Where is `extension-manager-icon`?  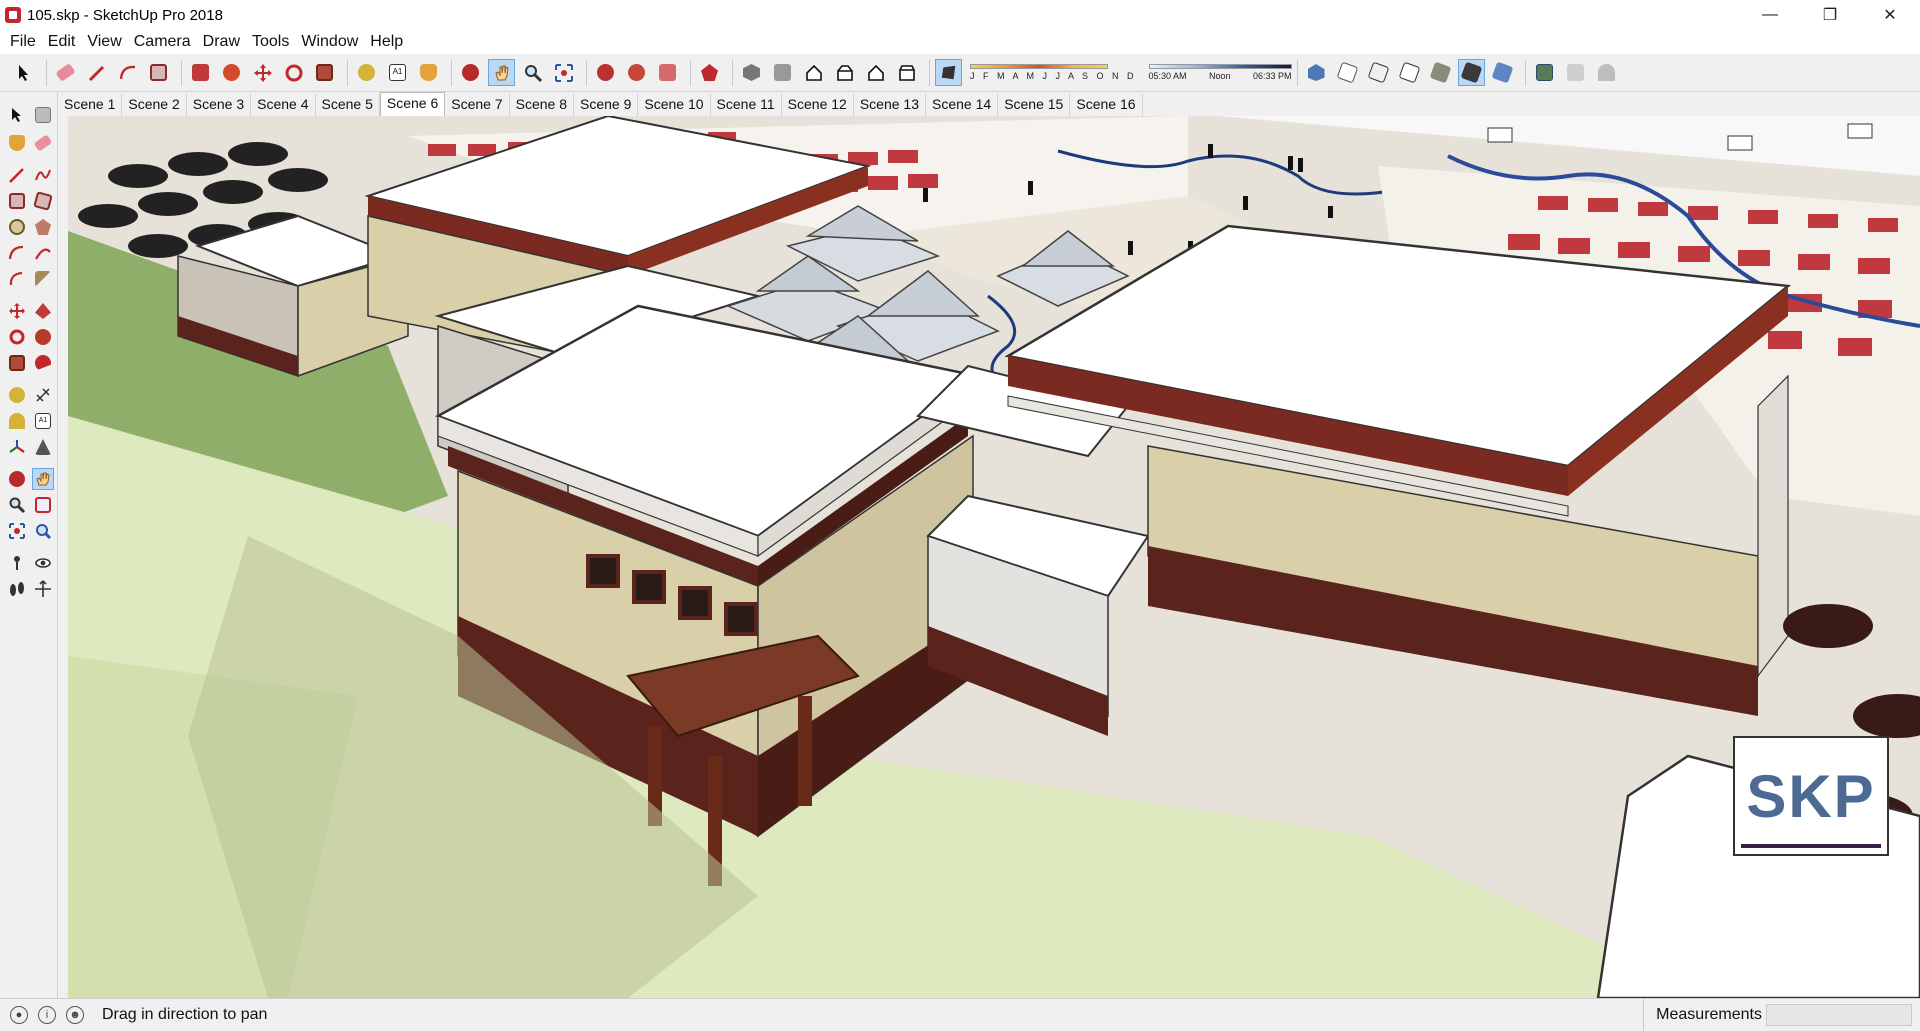
extension-manager-icon is located at coordinates (709, 72).